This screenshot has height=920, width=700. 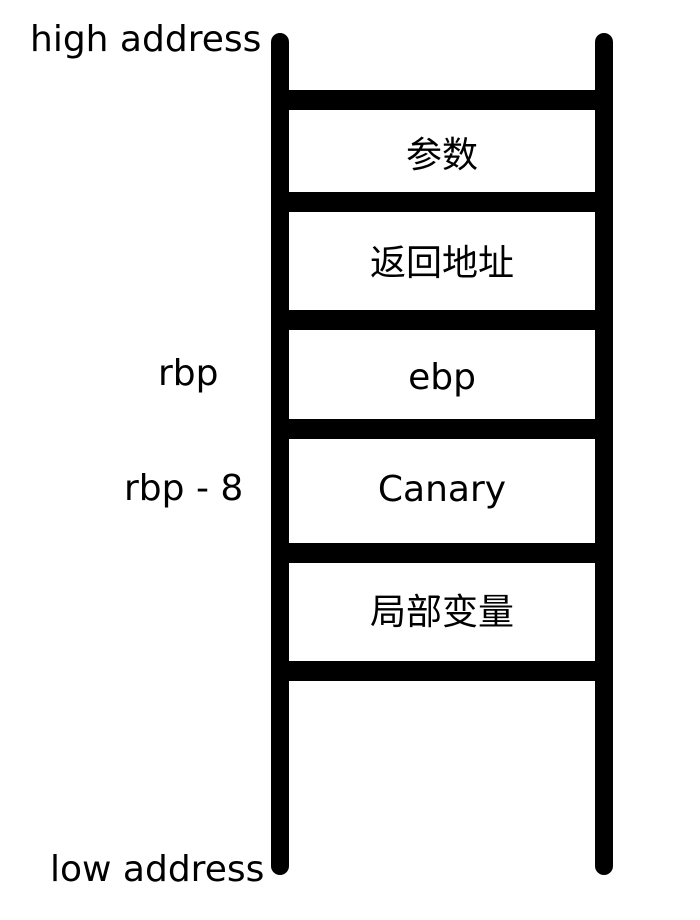 What do you see at coordinates (184, 488) in the screenshot?
I see `rbp-minus-8-pointer-label: rbp - 8` at bounding box center [184, 488].